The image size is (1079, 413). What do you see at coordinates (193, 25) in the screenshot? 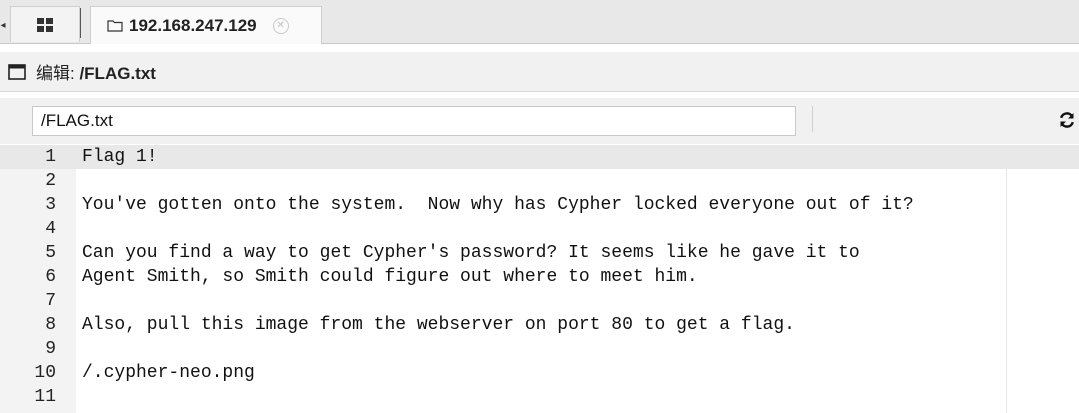
I see `tab-title: 192.168.247.129` at bounding box center [193, 25].